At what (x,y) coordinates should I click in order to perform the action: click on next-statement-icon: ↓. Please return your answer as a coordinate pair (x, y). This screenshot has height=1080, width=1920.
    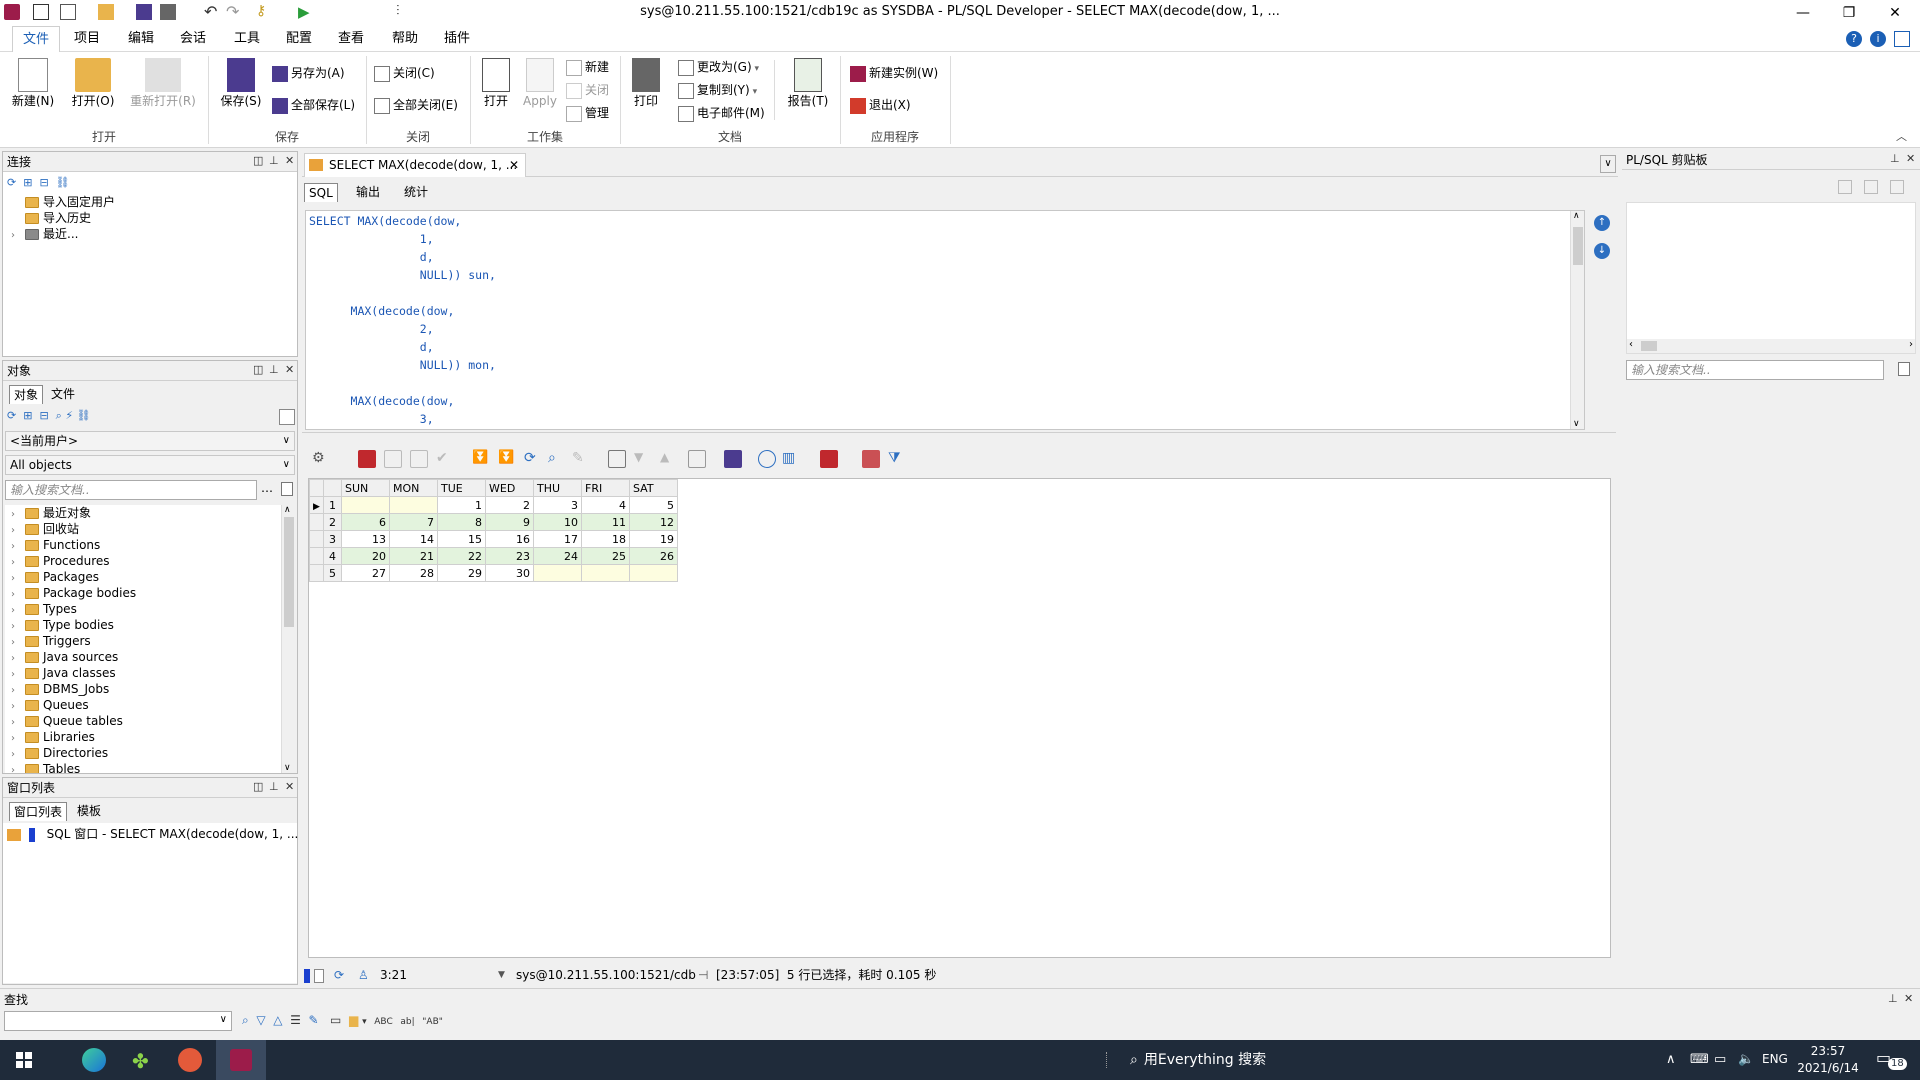
    Looking at the image, I should click on (1602, 251).